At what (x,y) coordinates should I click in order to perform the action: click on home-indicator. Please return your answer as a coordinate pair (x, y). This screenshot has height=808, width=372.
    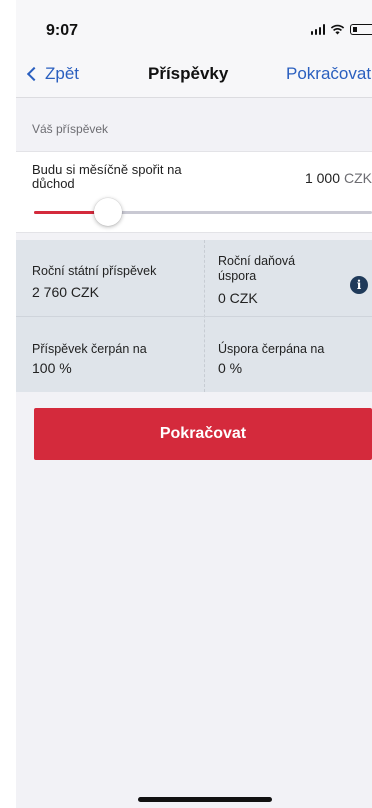
    Looking at the image, I should click on (205, 799).